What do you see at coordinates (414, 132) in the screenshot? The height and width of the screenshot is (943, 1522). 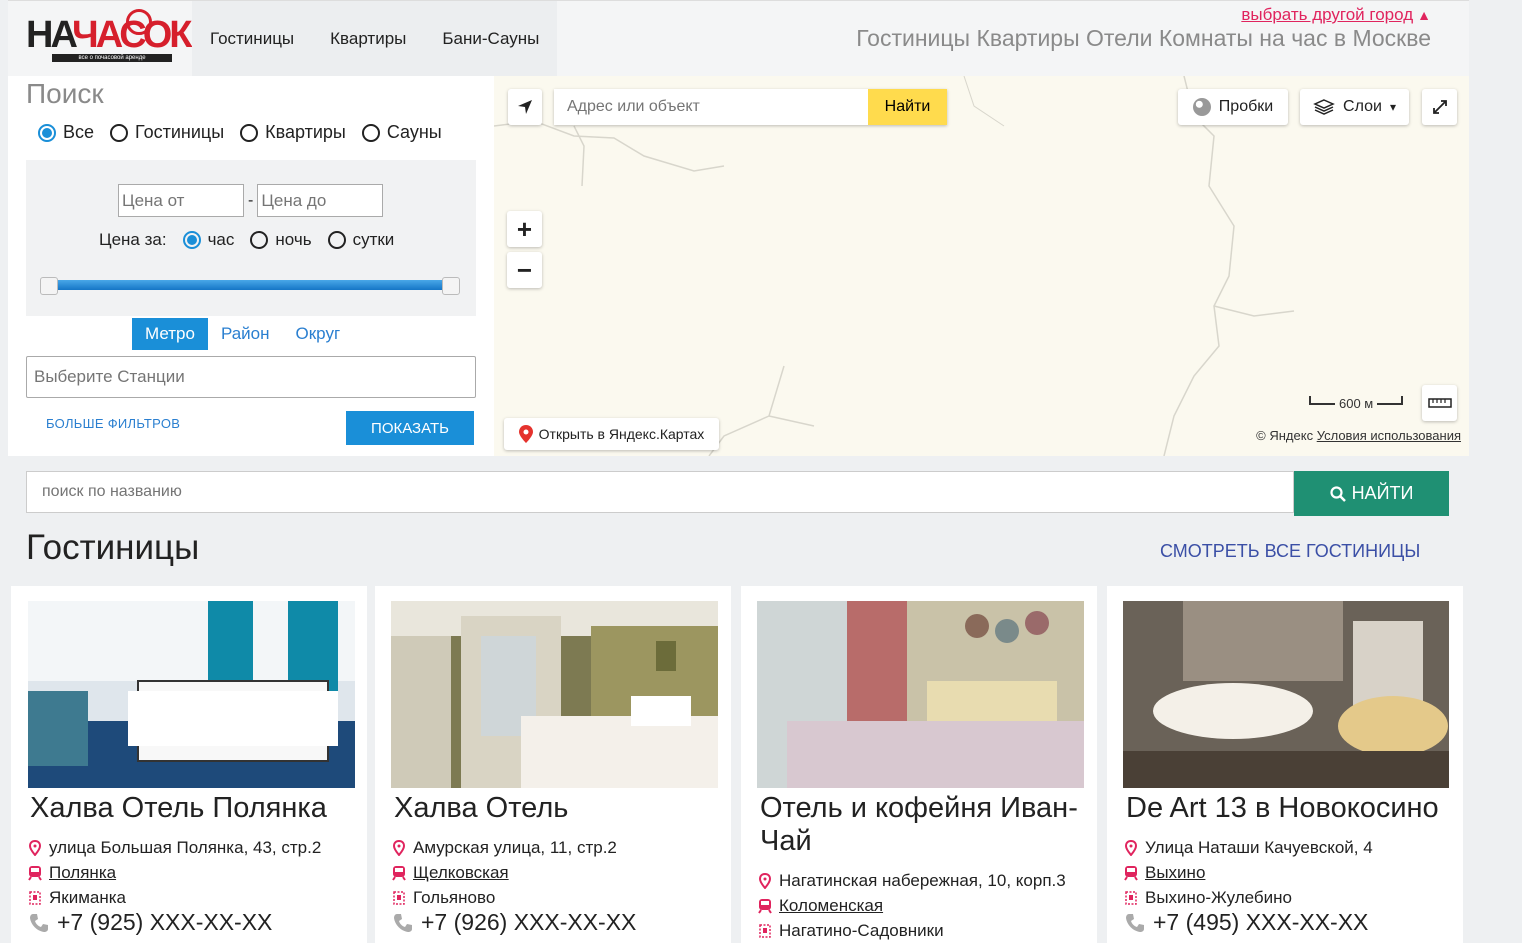 I see `type-label-saunas: Сауны` at bounding box center [414, 132].